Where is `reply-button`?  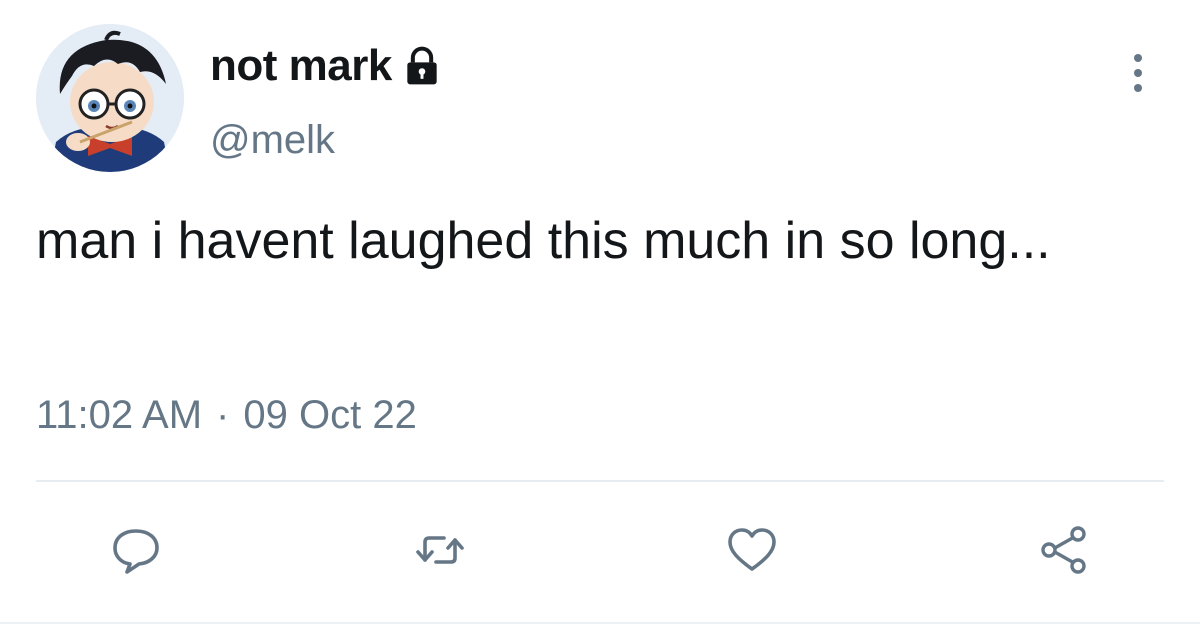 reply-button is located at coordinates (136, 550).